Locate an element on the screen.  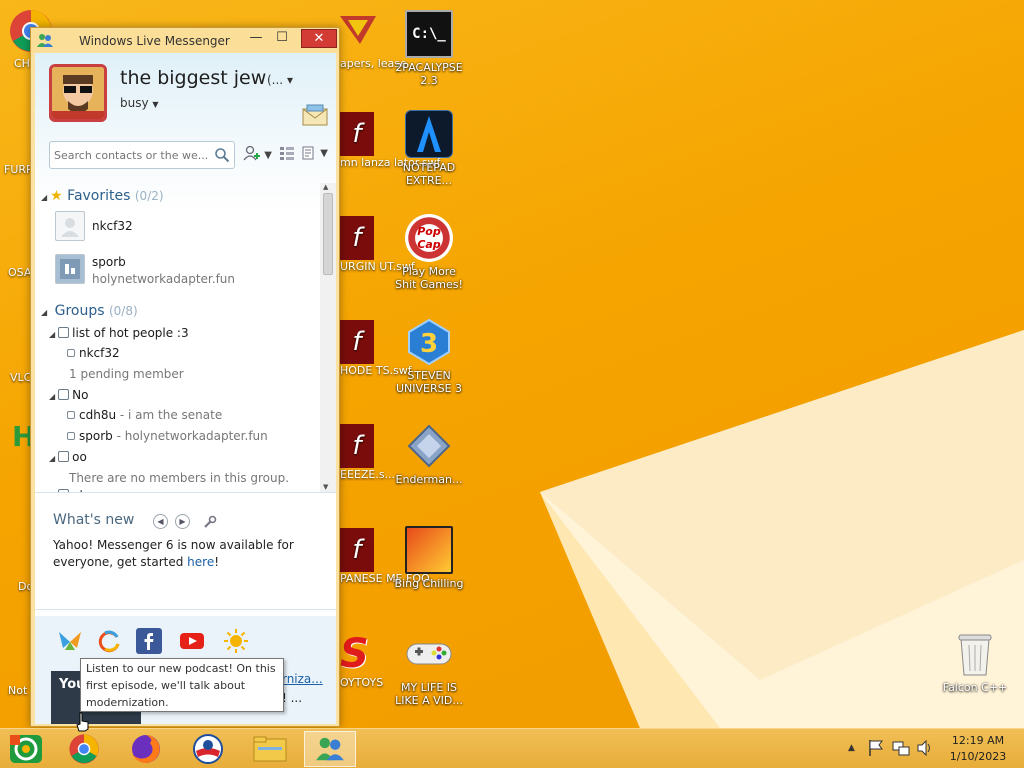
desktop-icon-bing-chilling: Bing Chilling is located at coordinates (429, 558).